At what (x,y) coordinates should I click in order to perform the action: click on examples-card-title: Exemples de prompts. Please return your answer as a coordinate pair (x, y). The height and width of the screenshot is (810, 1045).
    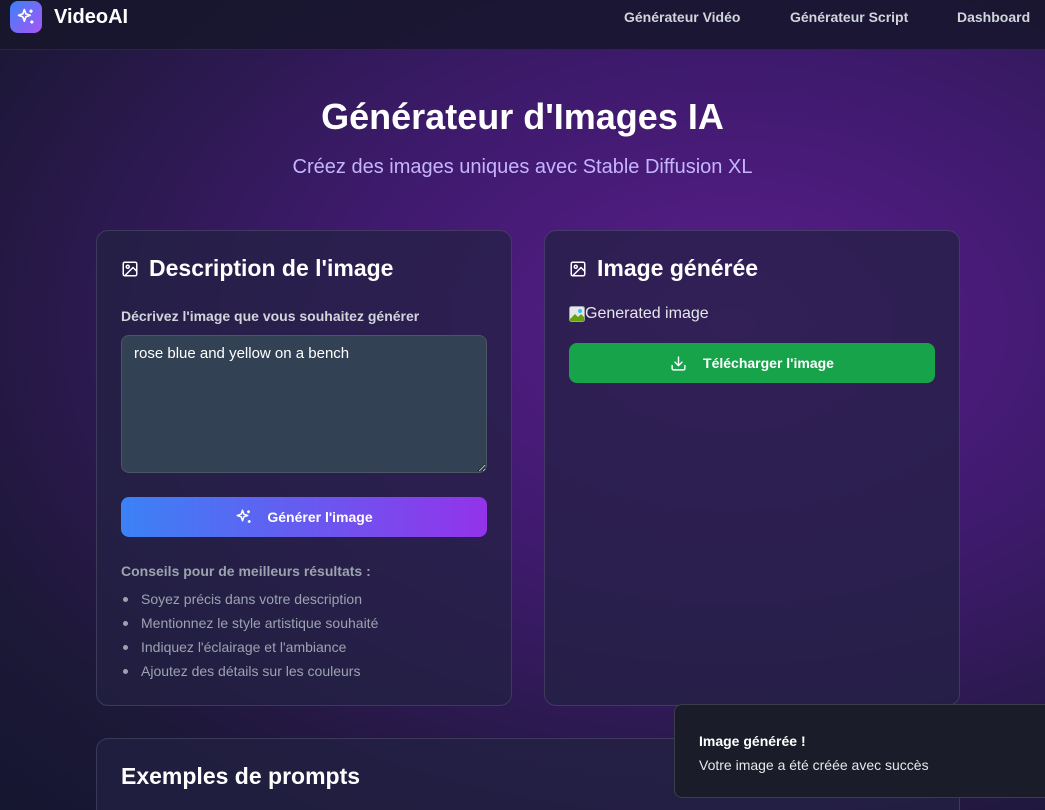
    Looking at the image, I should click on (241, 776).